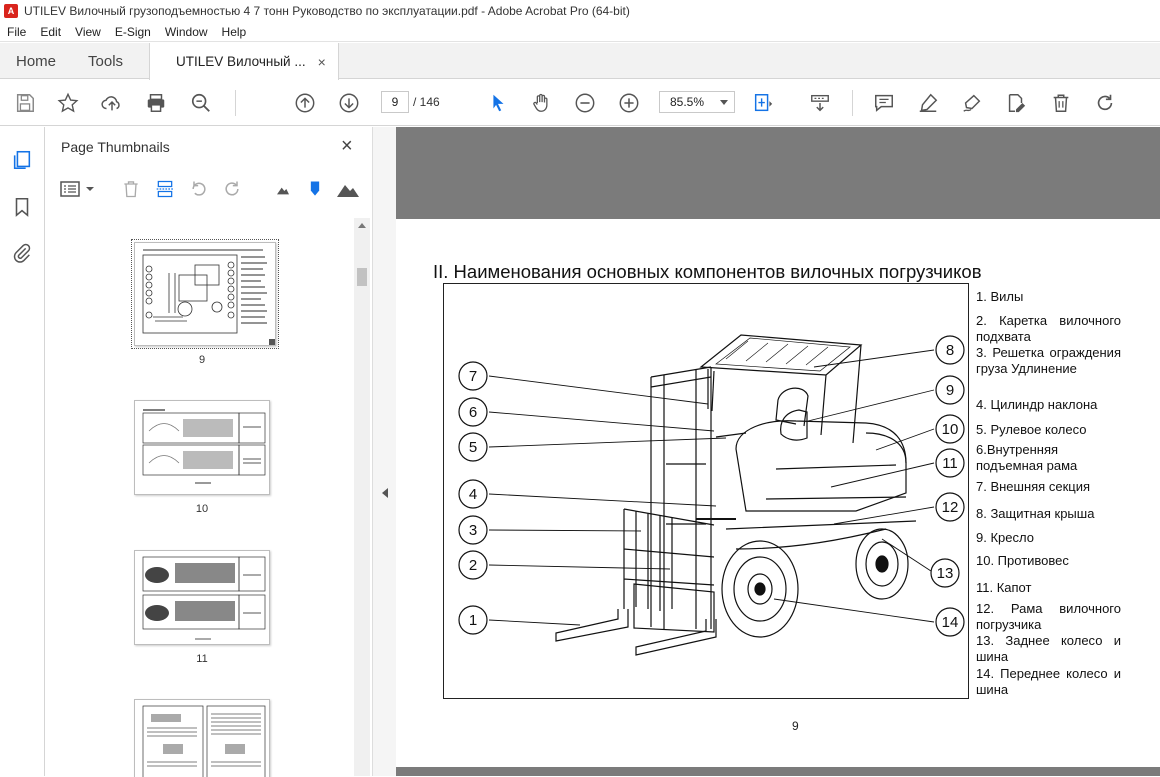 This screenshot has height=777, width=1160. I want to click on menu-view: View, so click(88, 32).